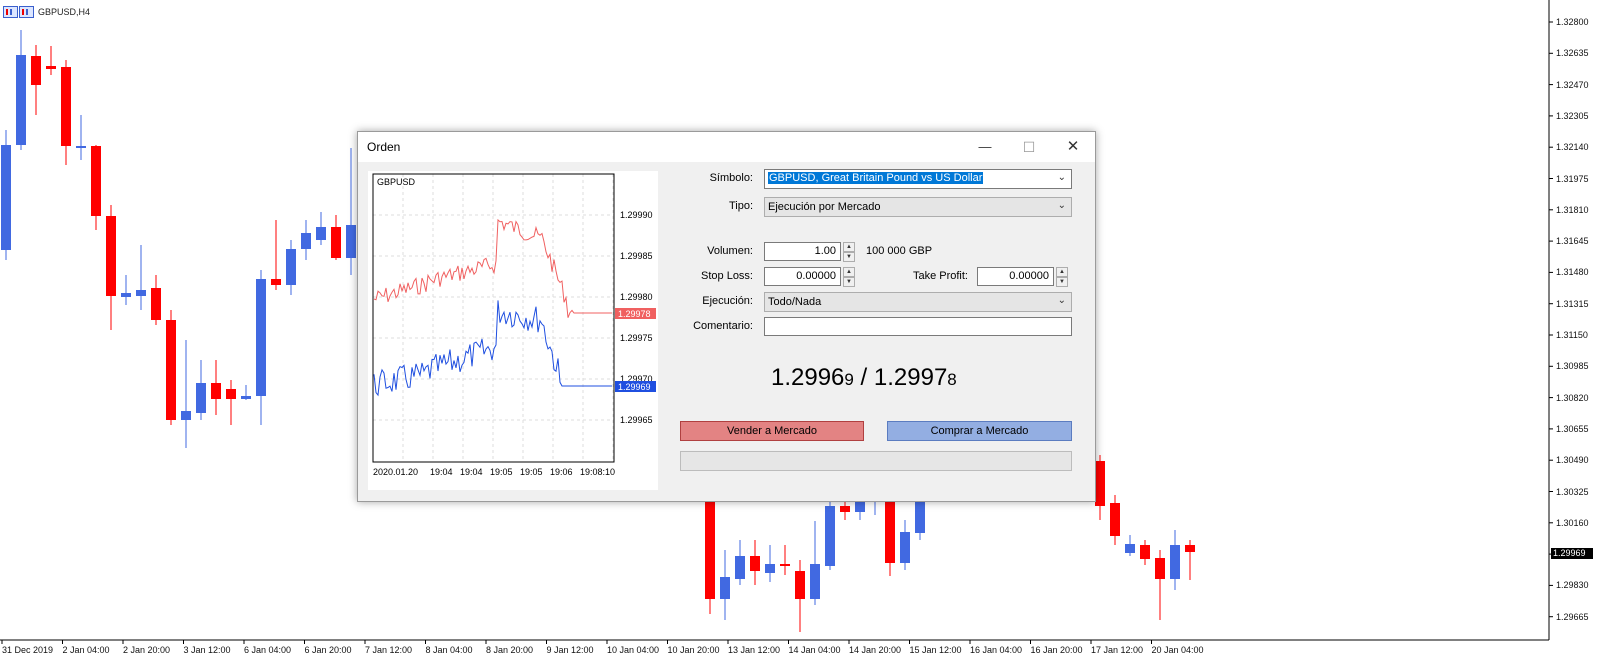  I want to click on stop-loss-stepper: ▲ ▼, so click(849, 277).